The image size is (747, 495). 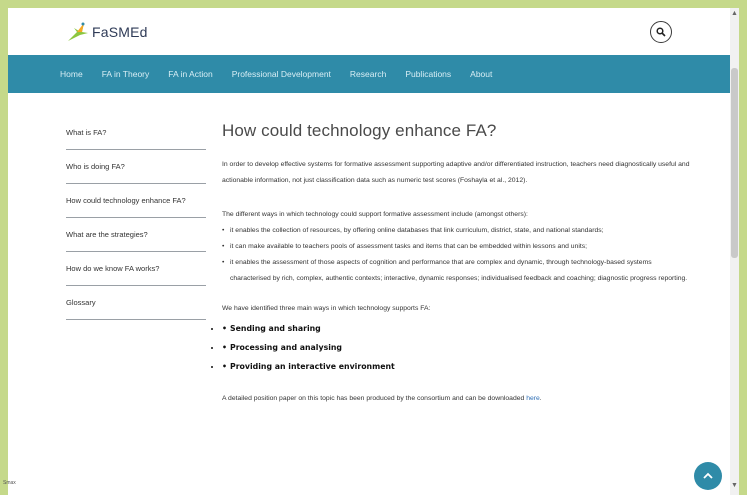 What do you see at coordinates (136, 133) in the screenshot?
I see `sidebar-item-what-is-fa: What is FA?` at bounding box center [136, 133].